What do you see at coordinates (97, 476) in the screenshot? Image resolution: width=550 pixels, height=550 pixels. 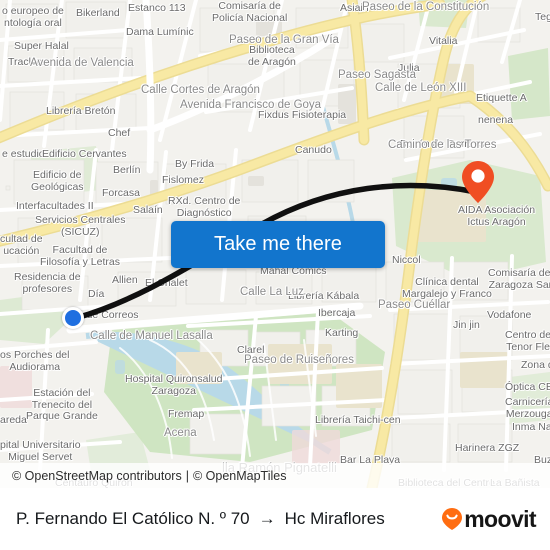 I see `attribution-osm: © OpenStreetMap contributors` at bounding box center [97, 476].